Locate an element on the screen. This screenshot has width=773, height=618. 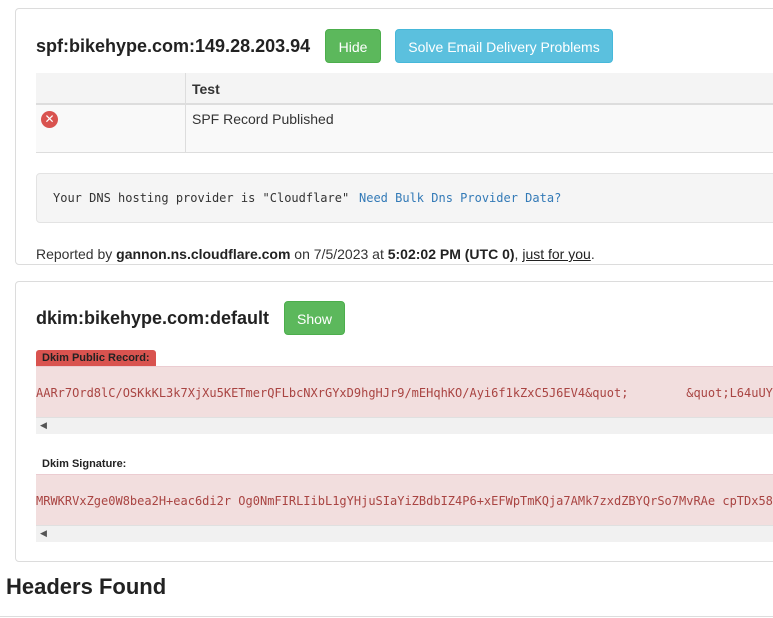
reported-on: on 7/5/2023 at is located at coordinates (339, 254).